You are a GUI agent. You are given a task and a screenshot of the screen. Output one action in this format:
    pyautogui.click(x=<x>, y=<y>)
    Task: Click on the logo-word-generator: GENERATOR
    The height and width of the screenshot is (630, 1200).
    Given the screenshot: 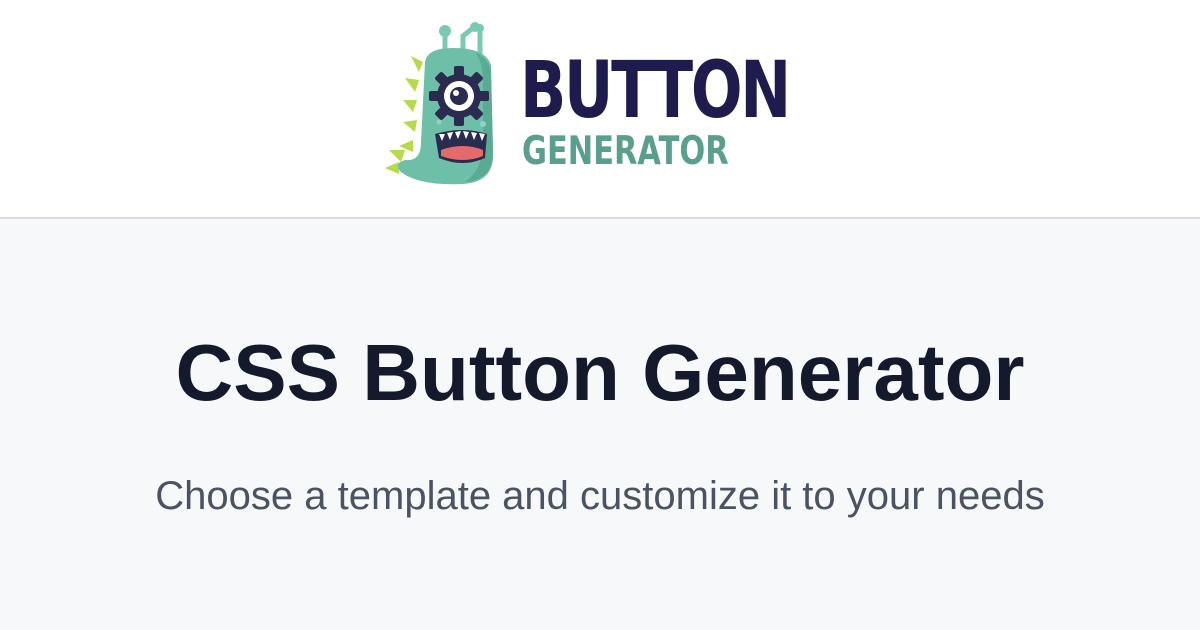 What is the action you would take?
    pyautogui.click(x=625, y=151)
    